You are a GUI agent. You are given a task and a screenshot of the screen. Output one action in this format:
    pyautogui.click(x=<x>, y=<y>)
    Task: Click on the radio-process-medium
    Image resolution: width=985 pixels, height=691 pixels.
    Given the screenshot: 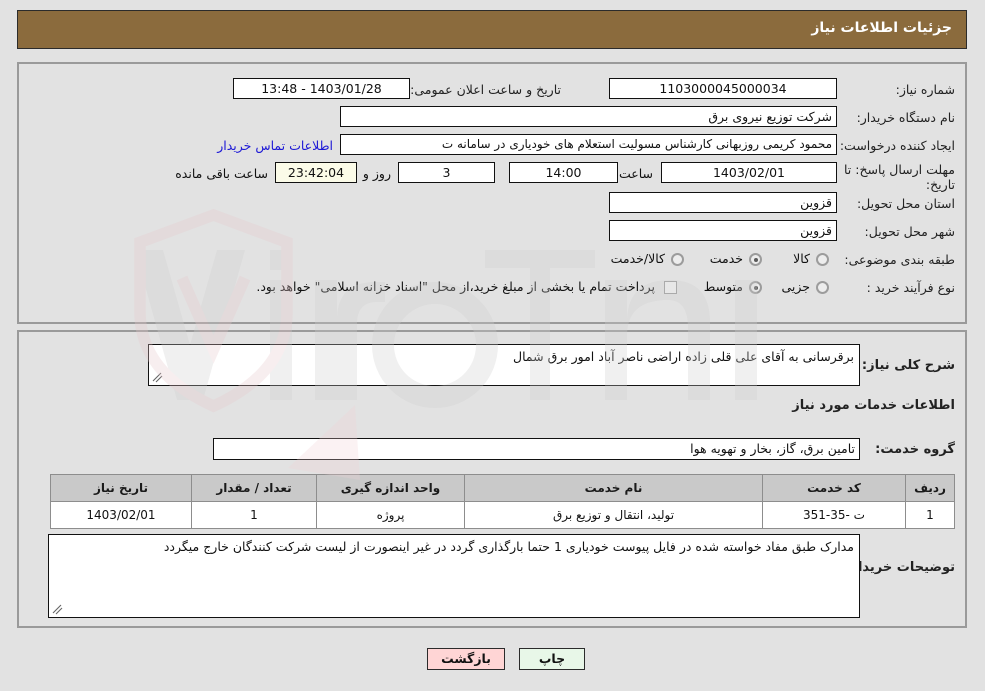 What is the action you would take?
    pyautogui.click(x=755, y=287)
    